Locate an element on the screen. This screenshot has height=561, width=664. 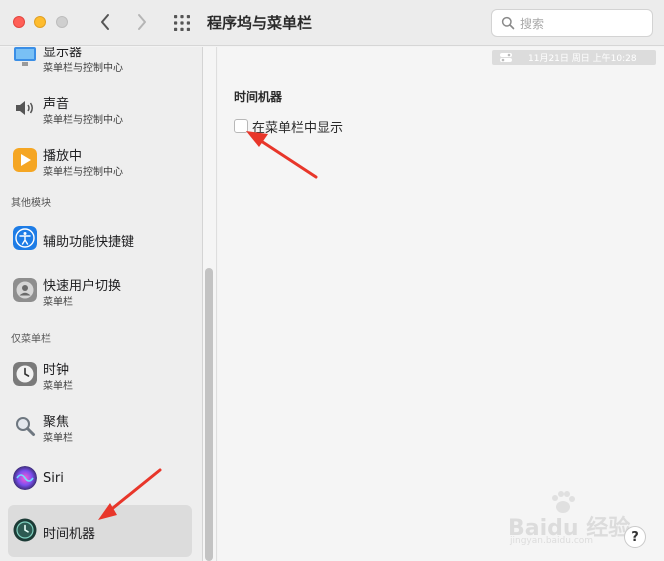
sidebar-scrollbar-thumb is located at coordinates (209, 414).